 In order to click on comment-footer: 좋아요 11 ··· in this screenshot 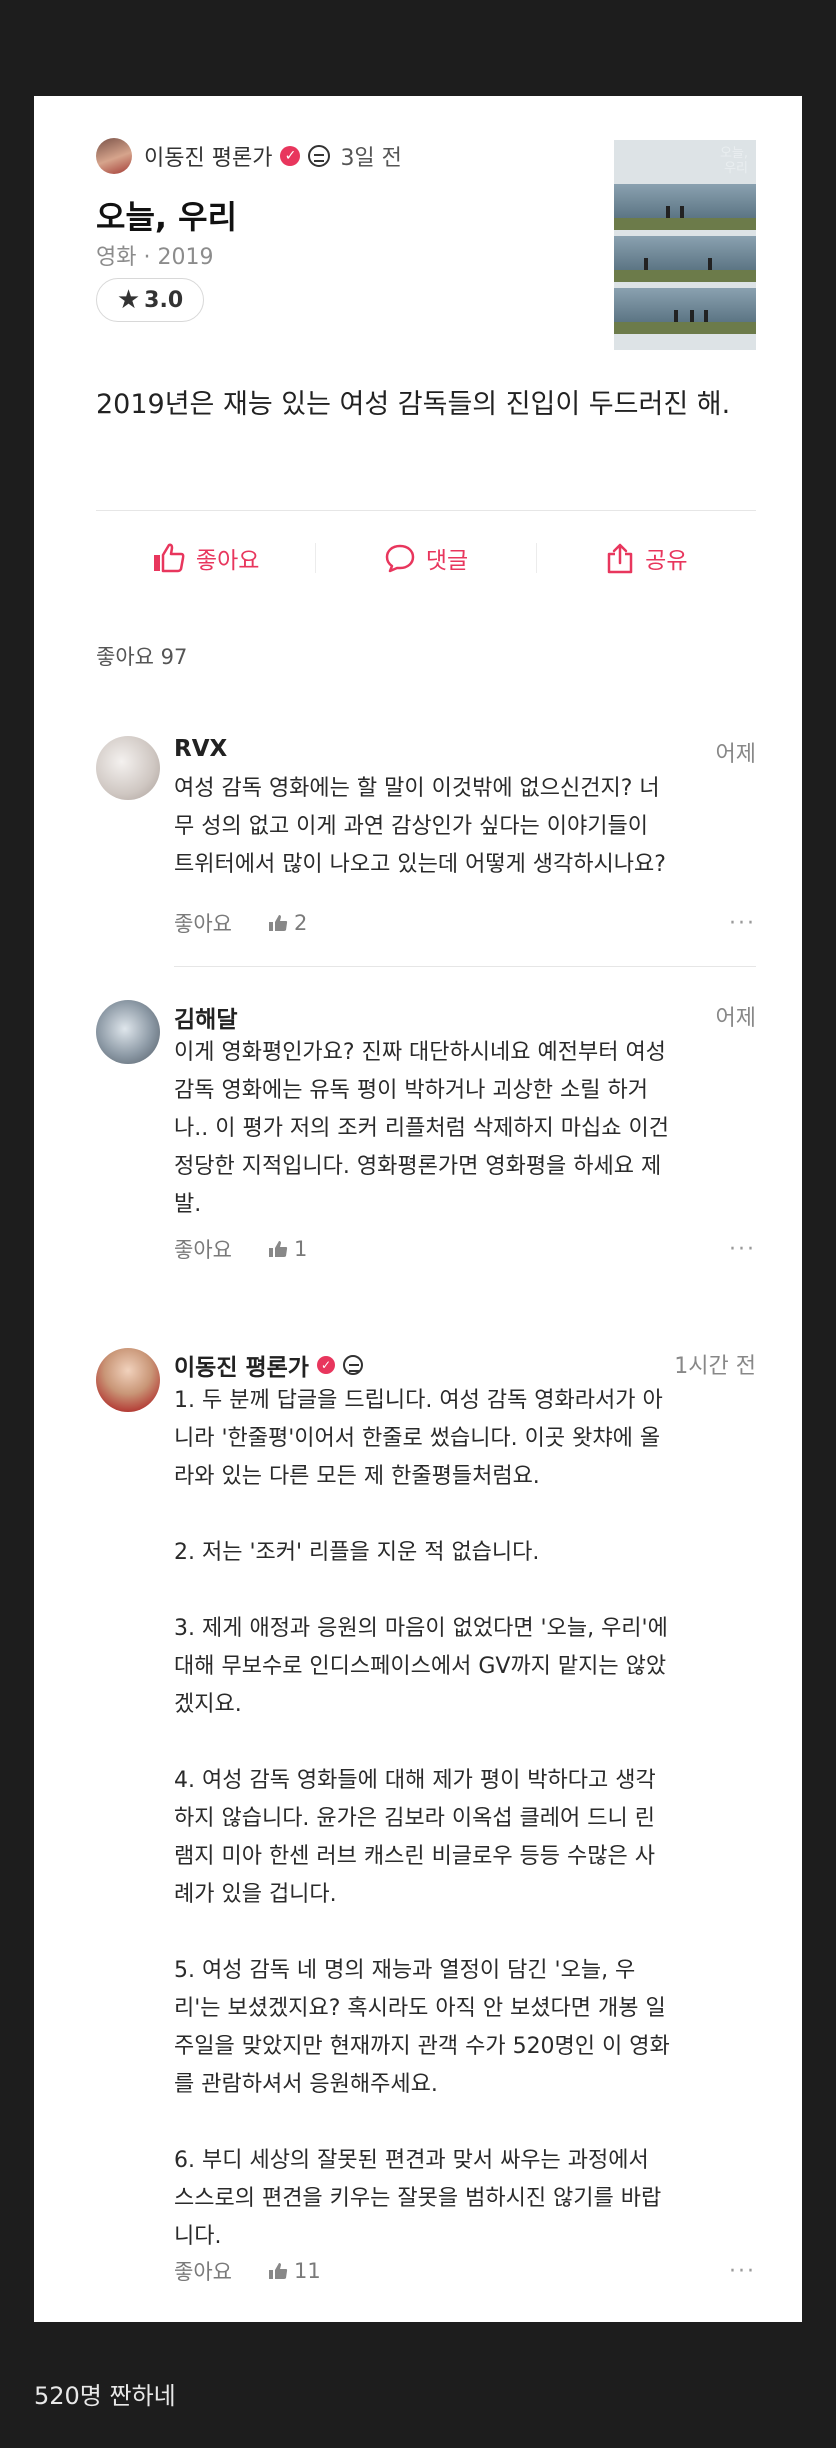, I will do `click(465, 2271)`.